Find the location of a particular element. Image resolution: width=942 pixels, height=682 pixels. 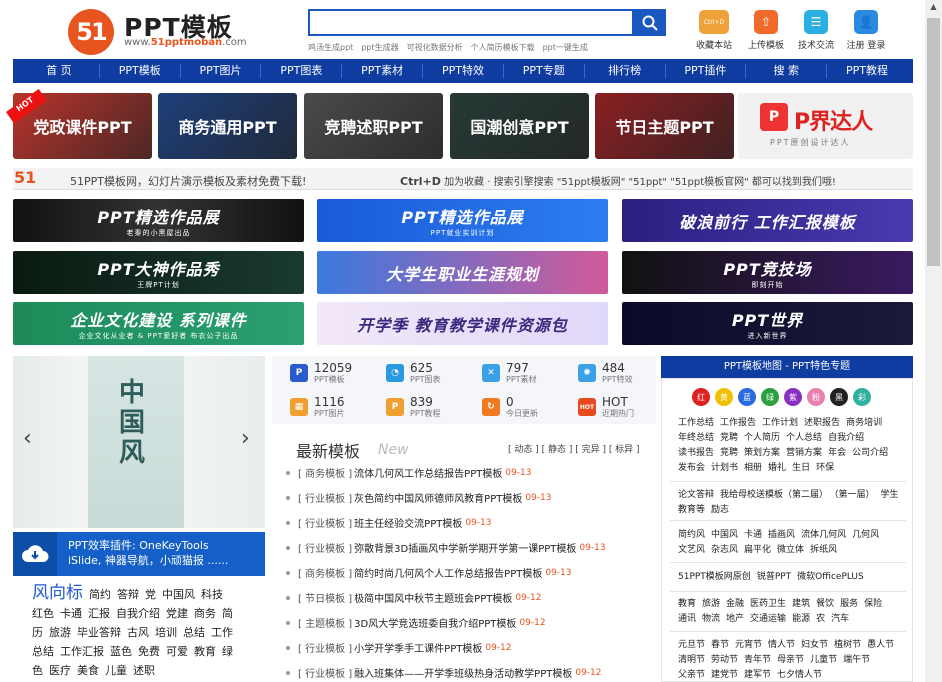

topic-link: 端午节 is located at coordinates (856, 660).